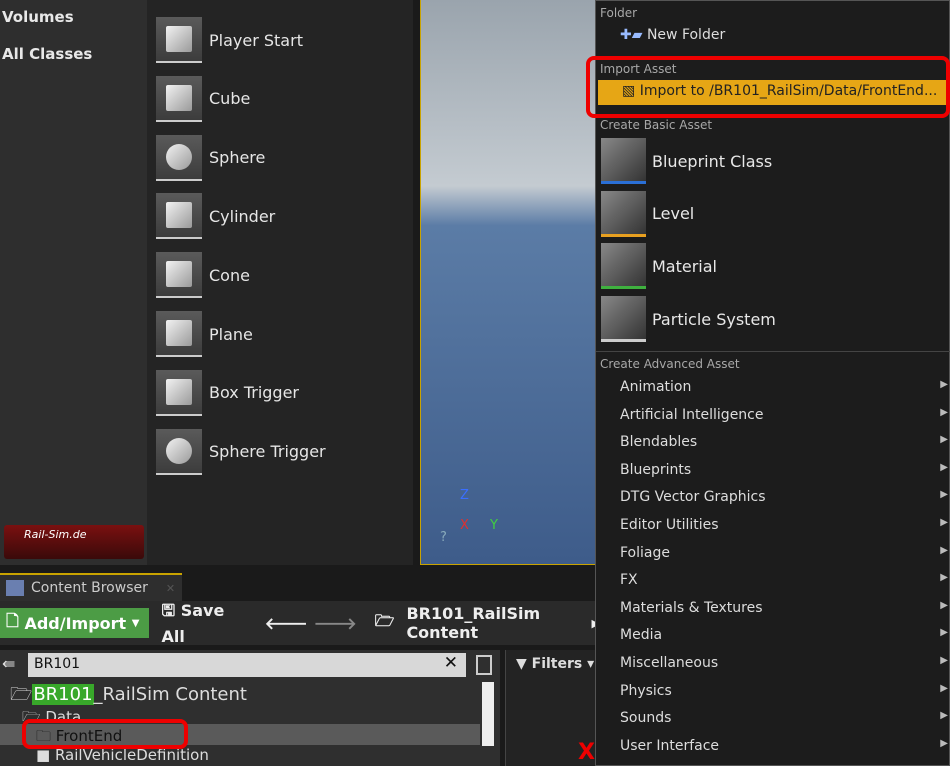  I want to click on box-trigger-icon, so click(179, 392).